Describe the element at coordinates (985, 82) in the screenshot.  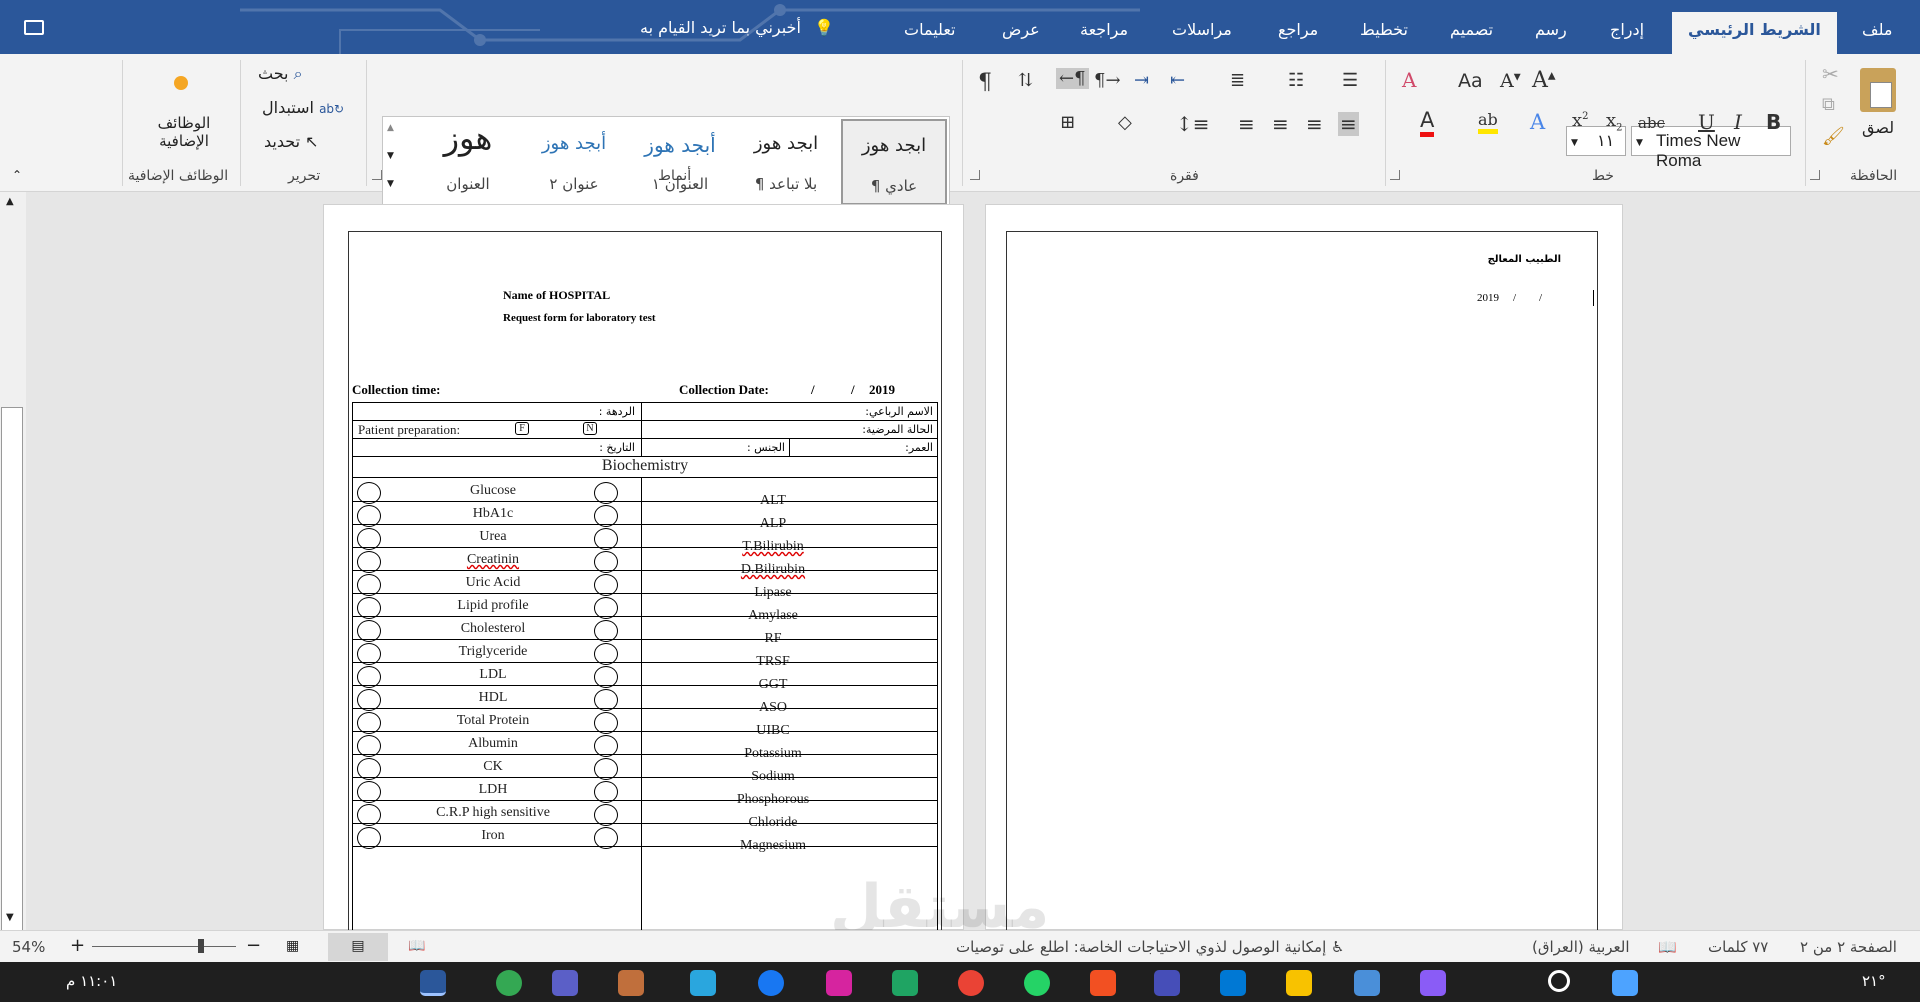
I see `show-marks-icon: ¶` at that location.